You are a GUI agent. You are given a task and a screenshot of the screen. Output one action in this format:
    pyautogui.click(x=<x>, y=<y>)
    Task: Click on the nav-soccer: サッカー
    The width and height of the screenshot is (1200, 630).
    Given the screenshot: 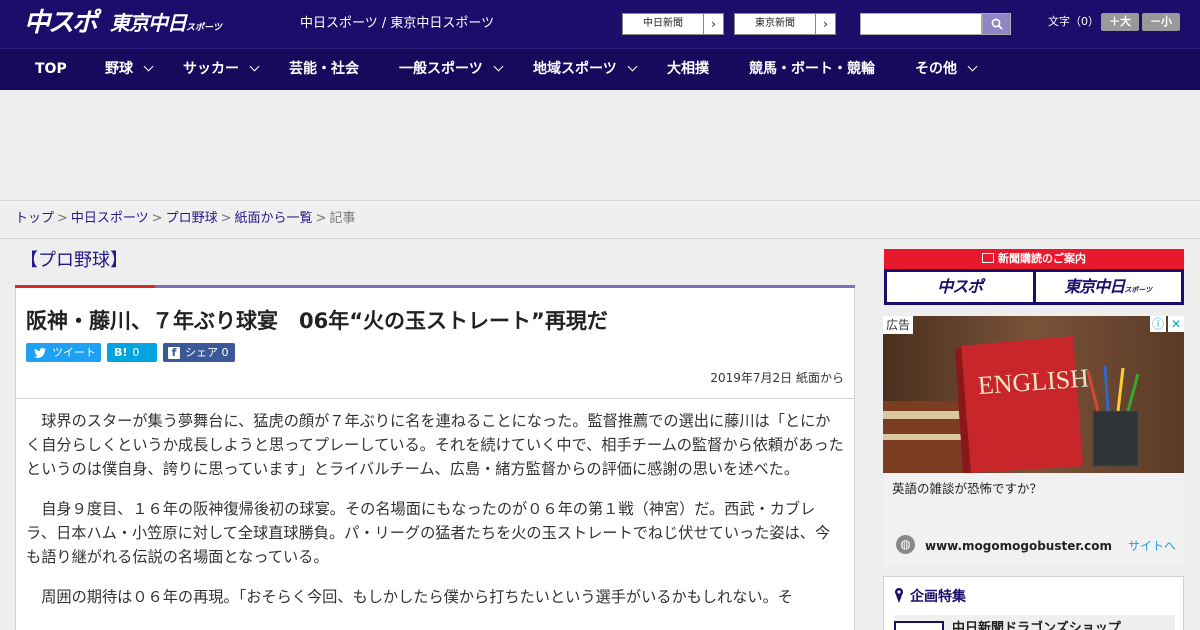 What is the action you would take?
    pyautogui.click(x=221, y=70)
    